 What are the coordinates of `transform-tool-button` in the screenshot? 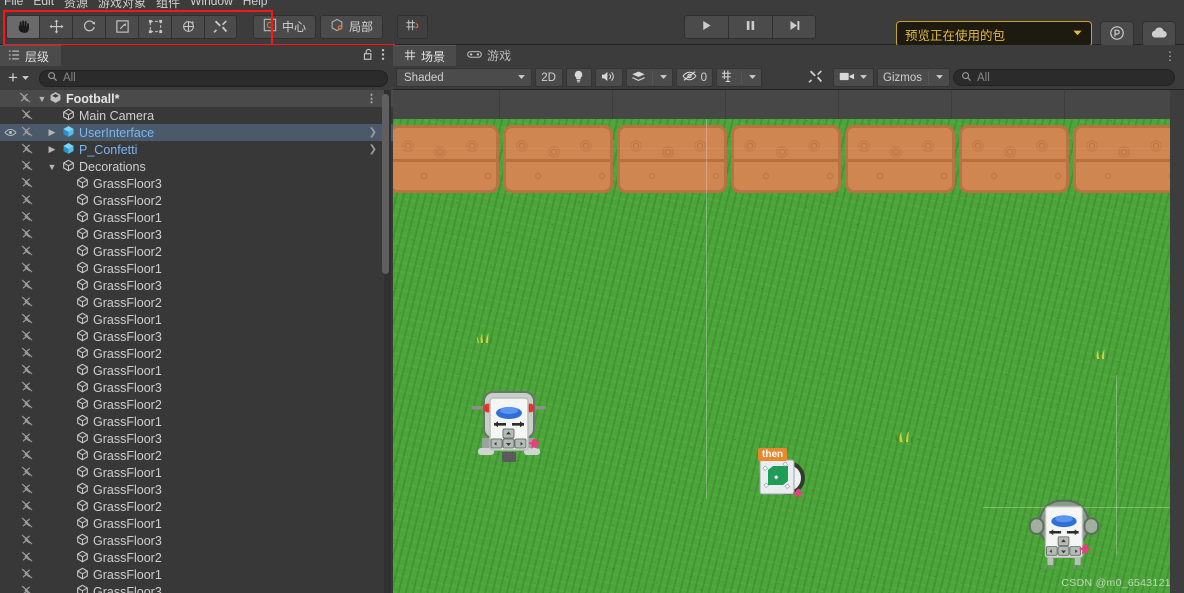 It's located at (187, 26).